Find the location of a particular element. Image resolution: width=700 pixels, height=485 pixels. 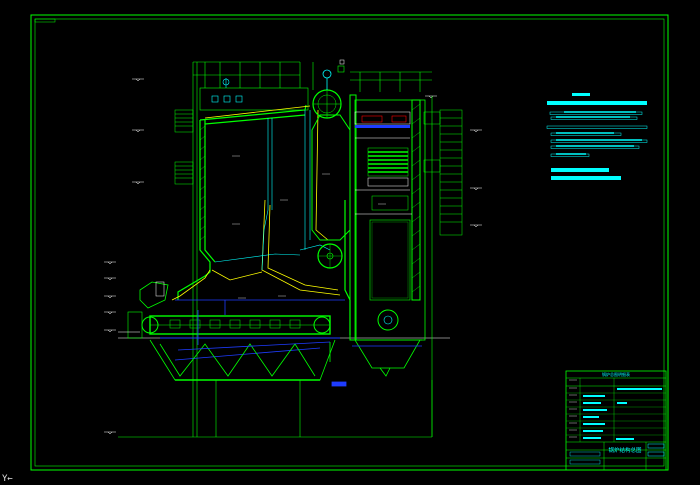

ash-hoppers-right is located at coordinates (387, 358).